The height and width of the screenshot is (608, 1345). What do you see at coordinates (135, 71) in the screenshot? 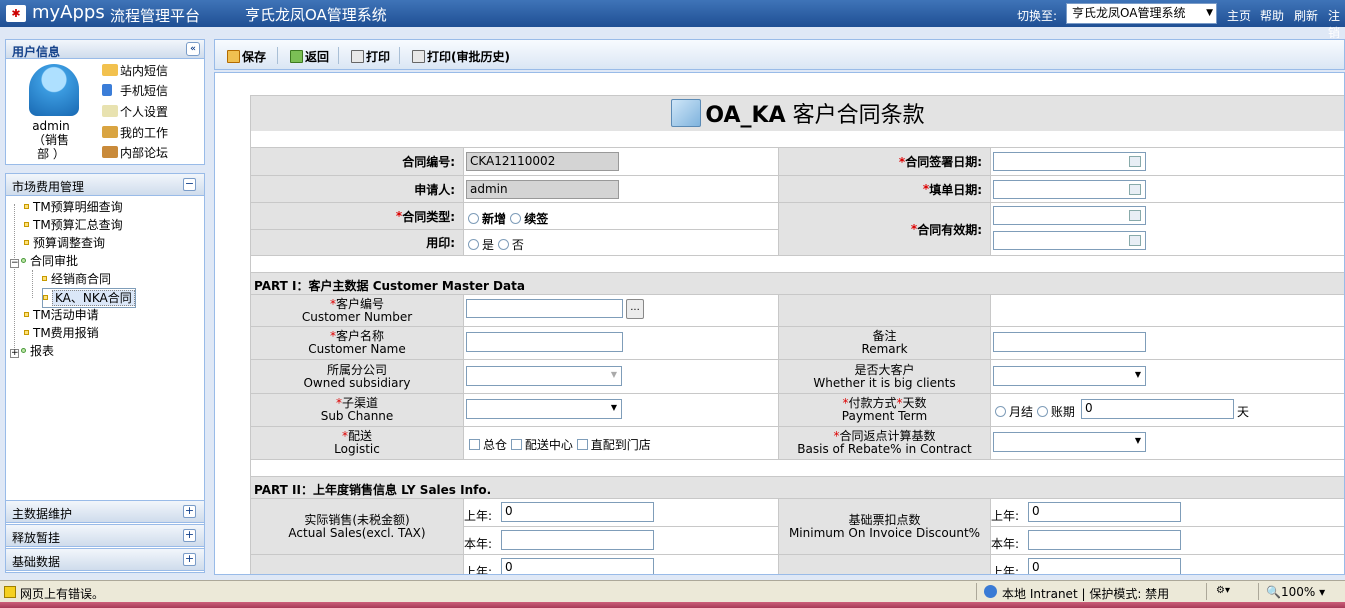
I see `inbox-link: 站内短信` at bounding box center [135, 71].